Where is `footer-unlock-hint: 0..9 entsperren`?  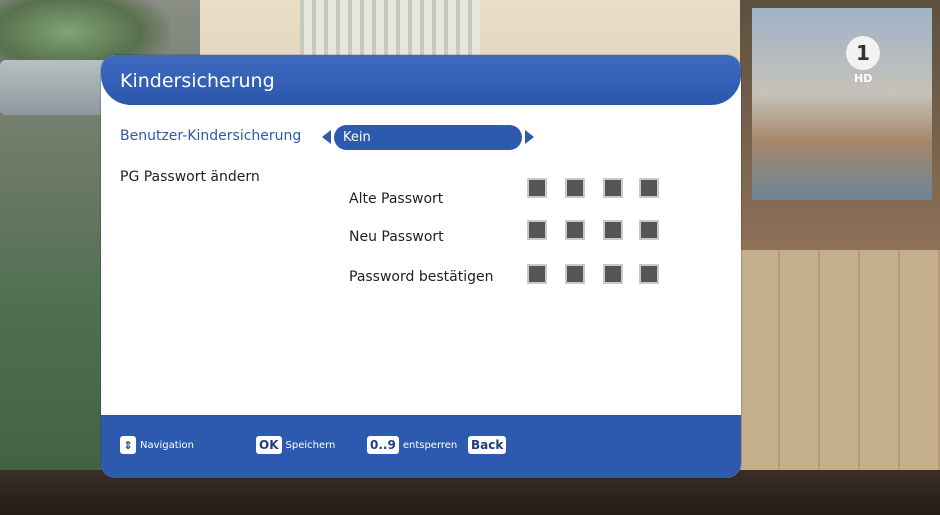 footer-unlock-hint: 0..9 entsperren is located at coordinates (412, 445).